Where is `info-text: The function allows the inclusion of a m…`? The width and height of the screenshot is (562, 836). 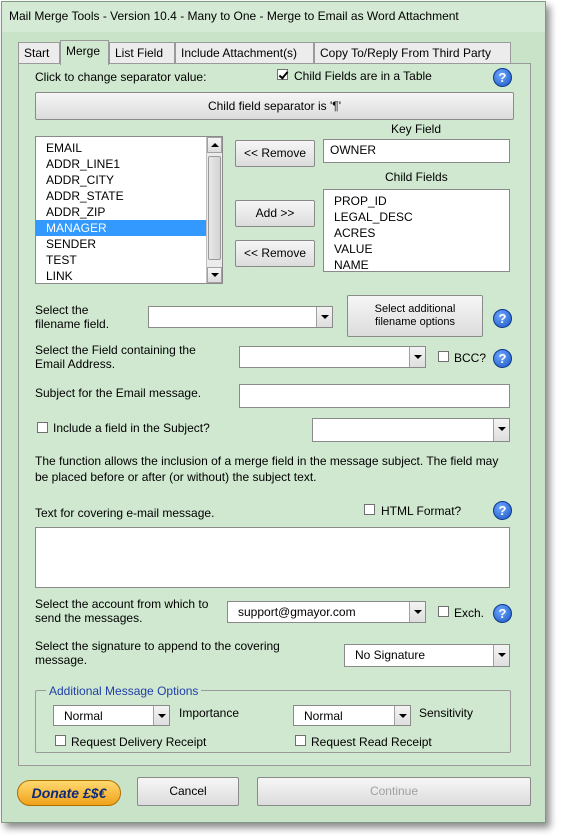 info-text: The function allows the inclusion of a m… is located at coordinates (267, 469).